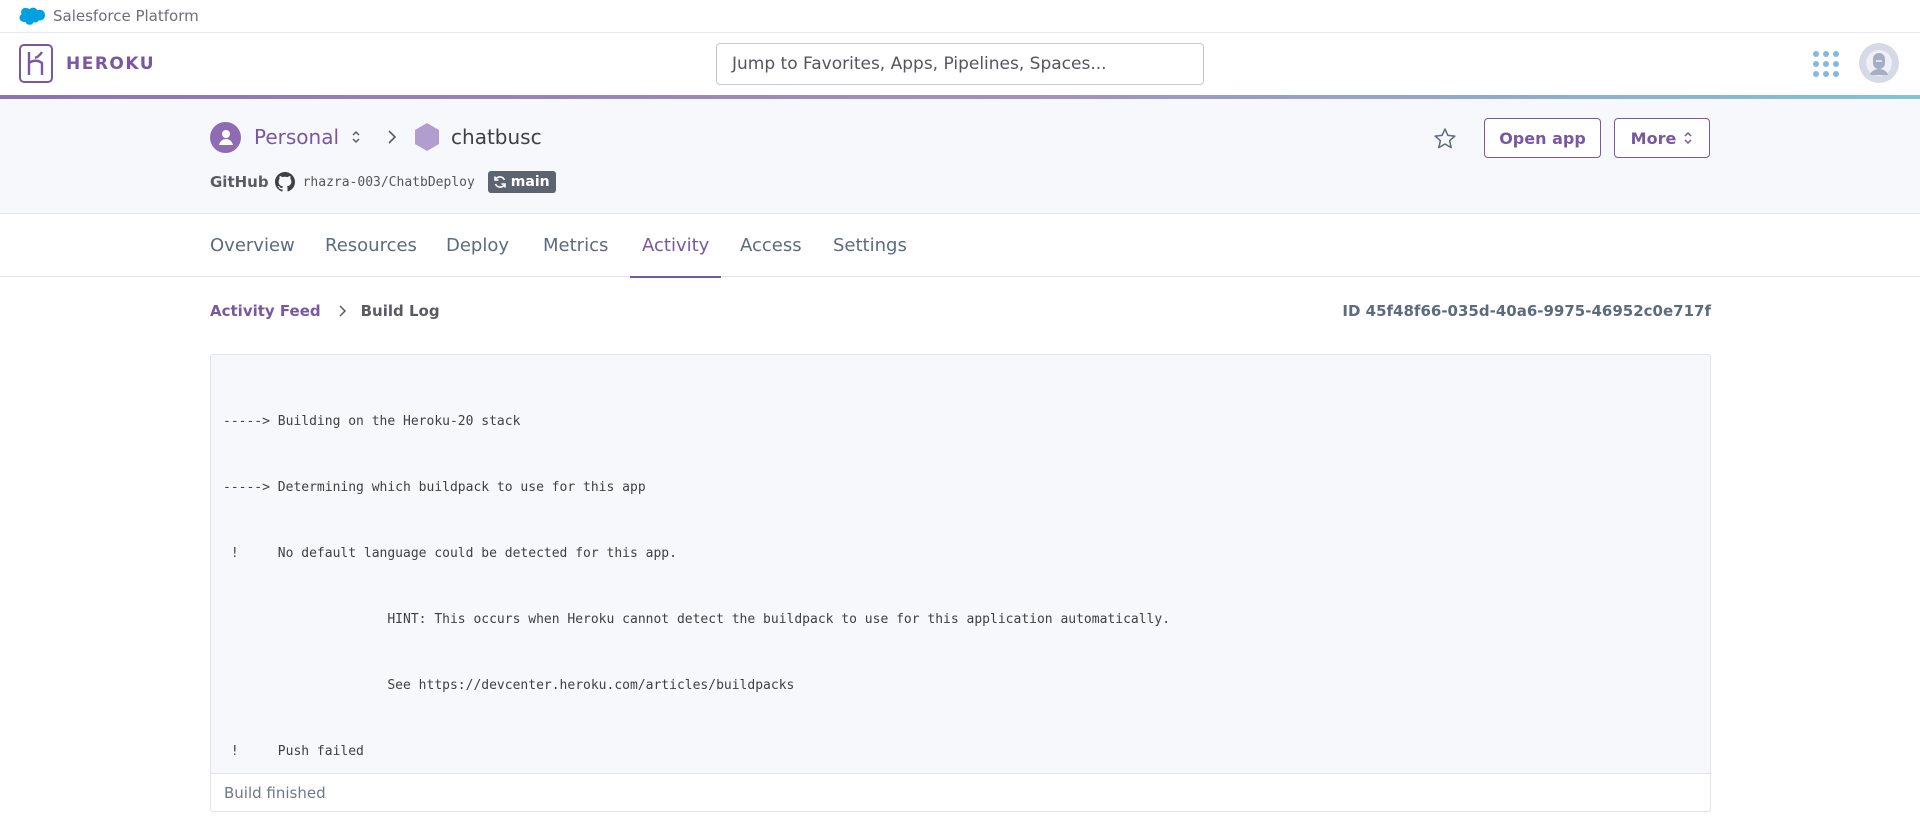 This screenshot has width=1920, height=837. I want to click on build-breadcrumb: Activity Feed Build Log, so click(325, 311).